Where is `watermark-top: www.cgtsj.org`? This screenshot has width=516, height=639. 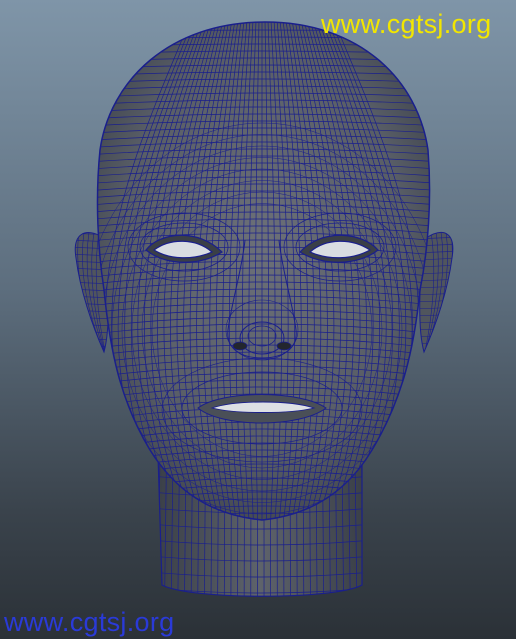 watermark-top: www.cgtsj.org is located at coordinates (406, 24).